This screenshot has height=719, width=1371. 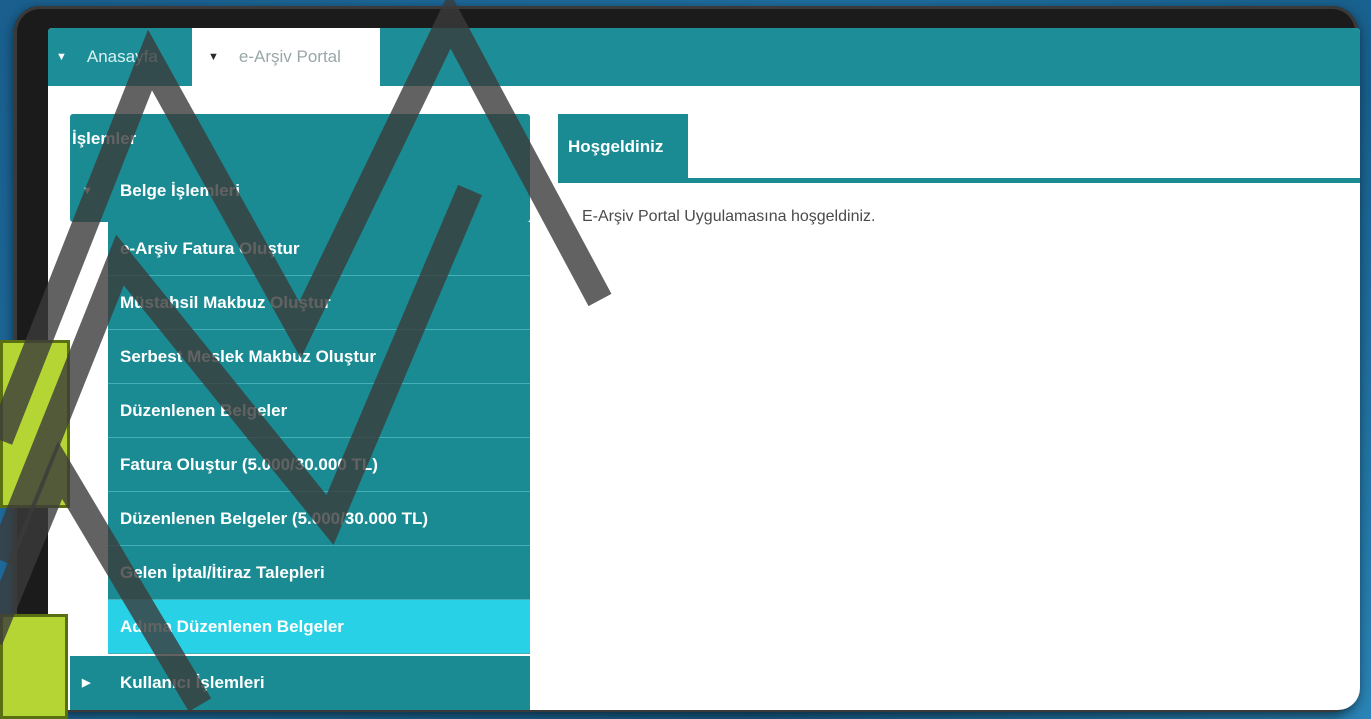 What do you see at coordinates (300, 191) in the screenshot?
I see `sidebar-group-belge-islemleri: ▼ Belge İşlemleri` at bounding box center [300, 191].